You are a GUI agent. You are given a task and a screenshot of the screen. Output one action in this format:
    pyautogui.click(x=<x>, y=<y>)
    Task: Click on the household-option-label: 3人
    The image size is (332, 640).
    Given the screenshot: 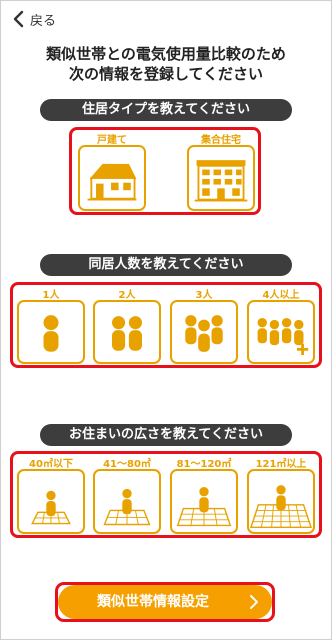 What is the action you would take?
    pyautogui.click(x=204, y=295)
    